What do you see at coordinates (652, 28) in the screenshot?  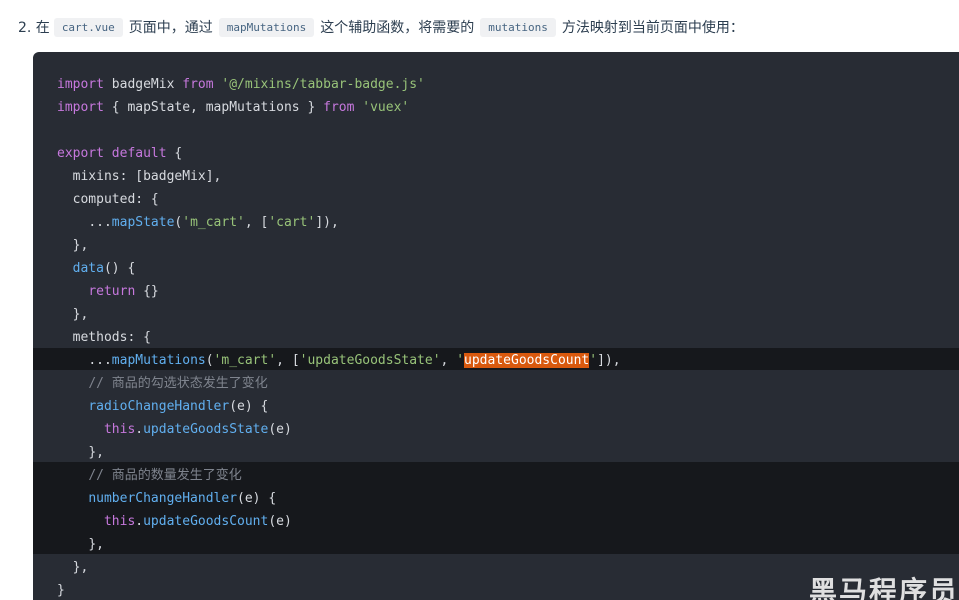 I see `step-text-3: 方法映射到当前页面中使用：` at bounding box center [652, 28].